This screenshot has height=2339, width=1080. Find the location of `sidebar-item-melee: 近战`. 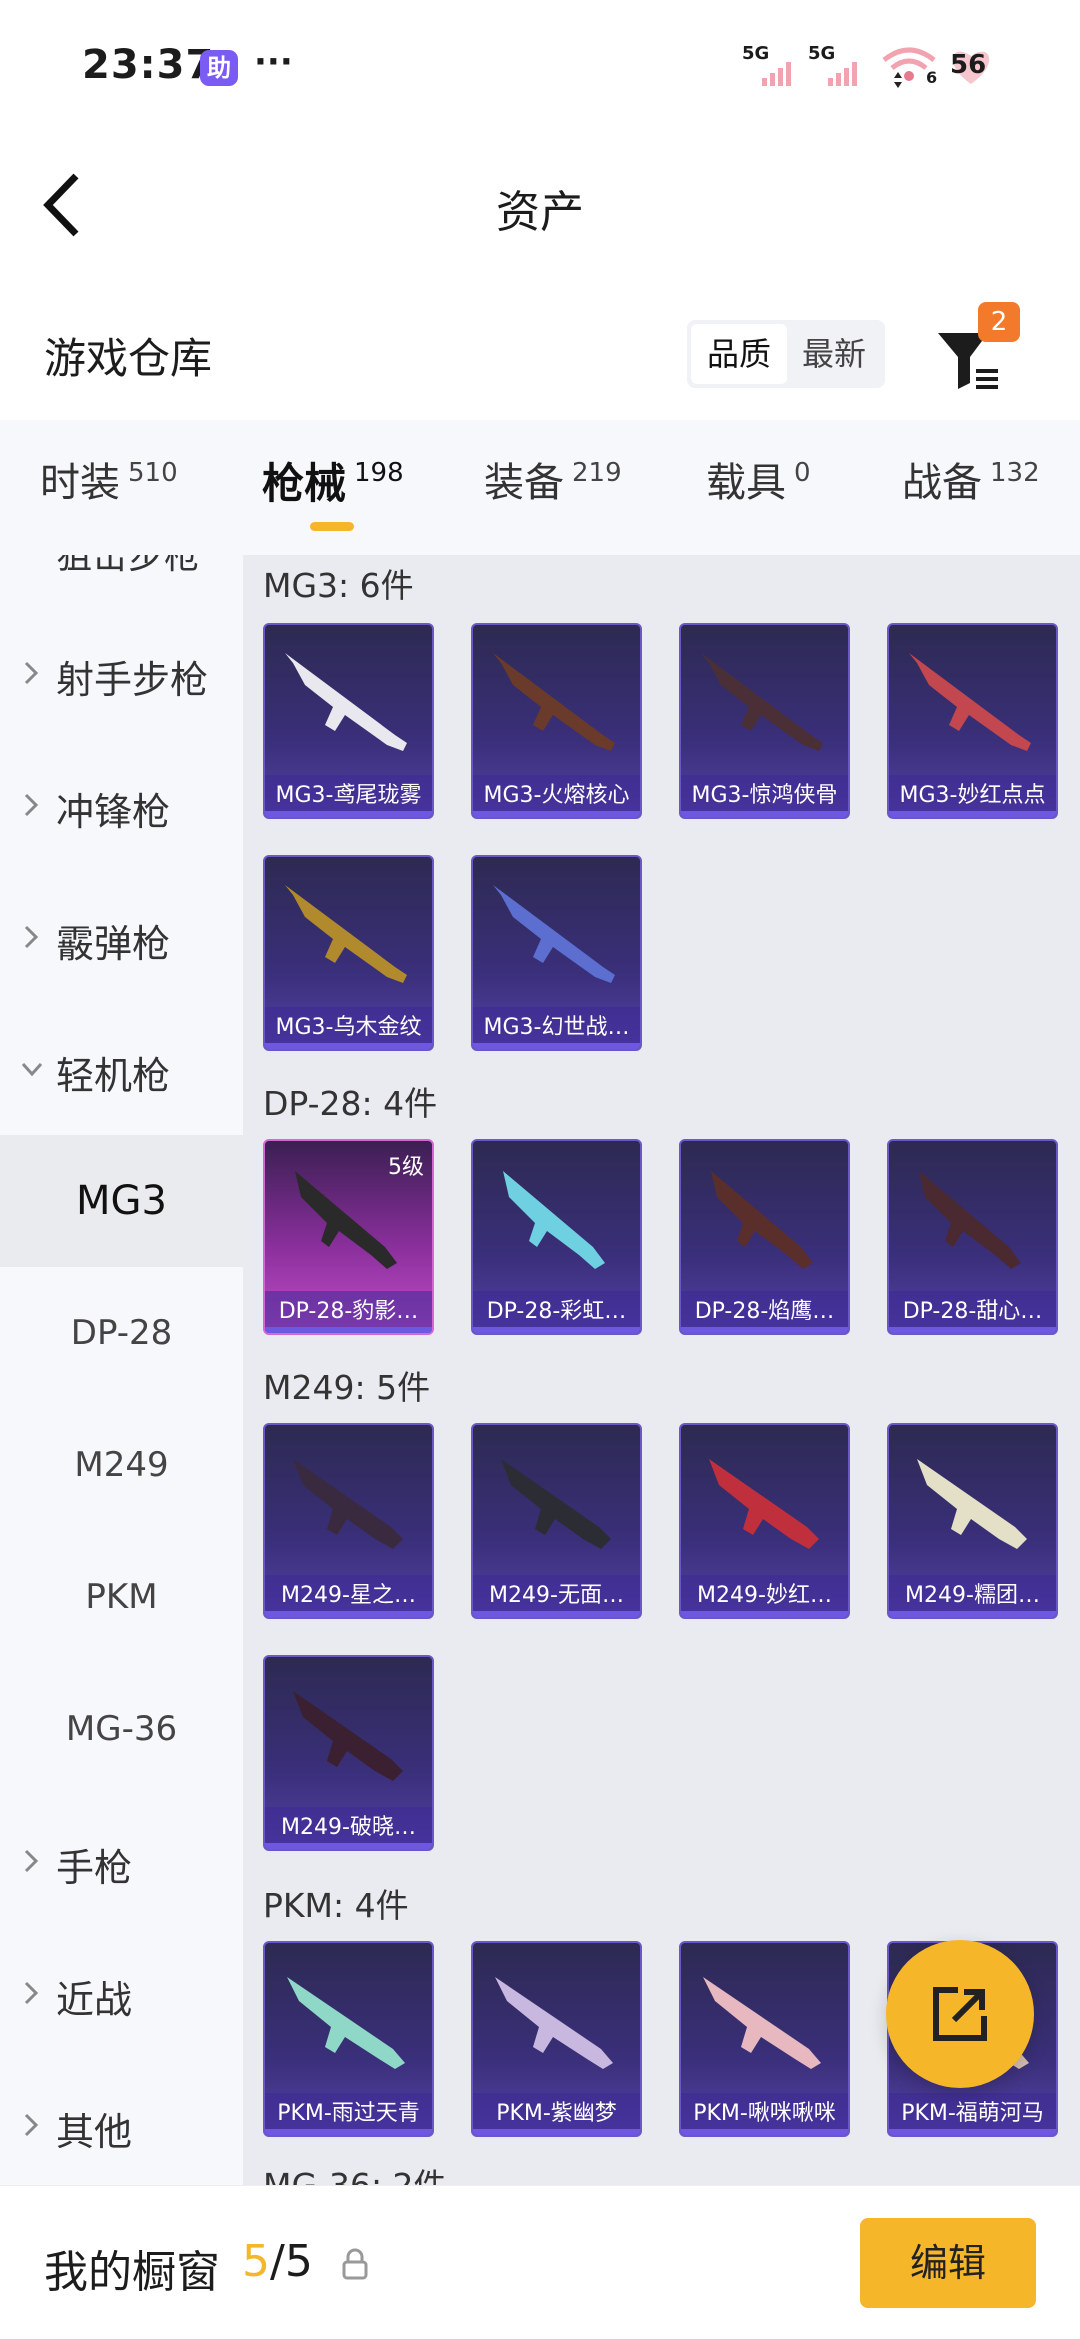

sidebar-item-melee: 近战 is located at coordinates (121, 1993).